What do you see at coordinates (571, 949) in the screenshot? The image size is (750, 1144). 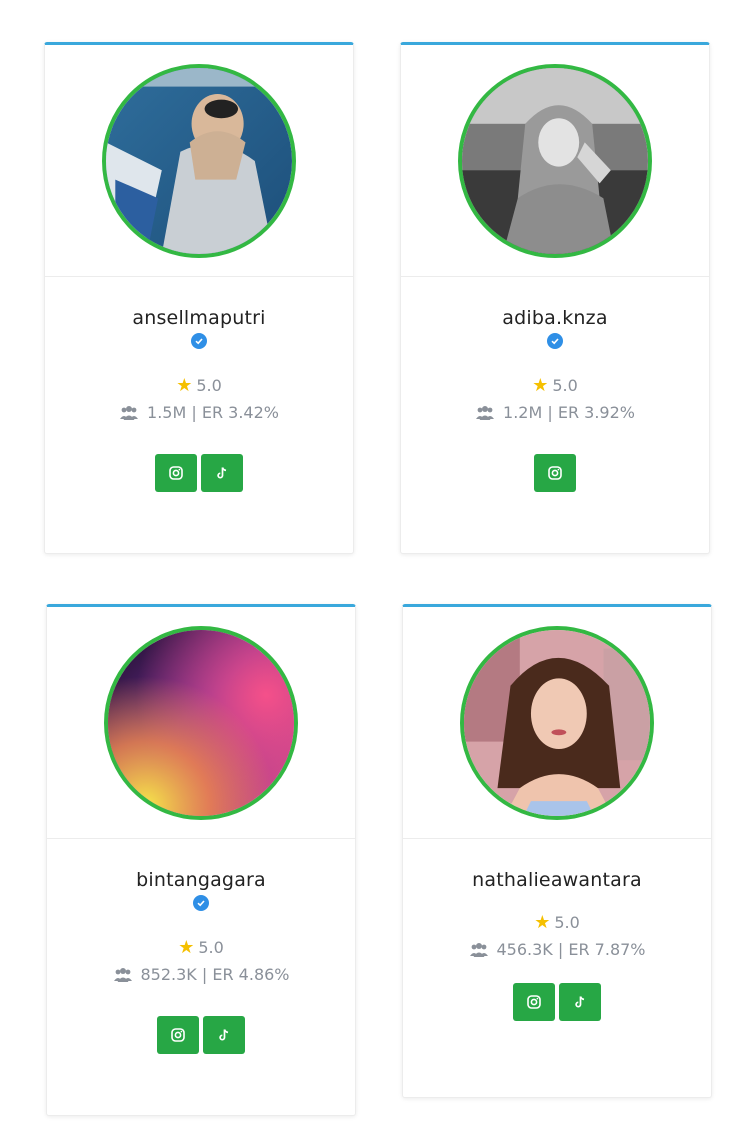 I see `stats-text: 456.3K | ER 7.87%` at bounding box center [571, 949].